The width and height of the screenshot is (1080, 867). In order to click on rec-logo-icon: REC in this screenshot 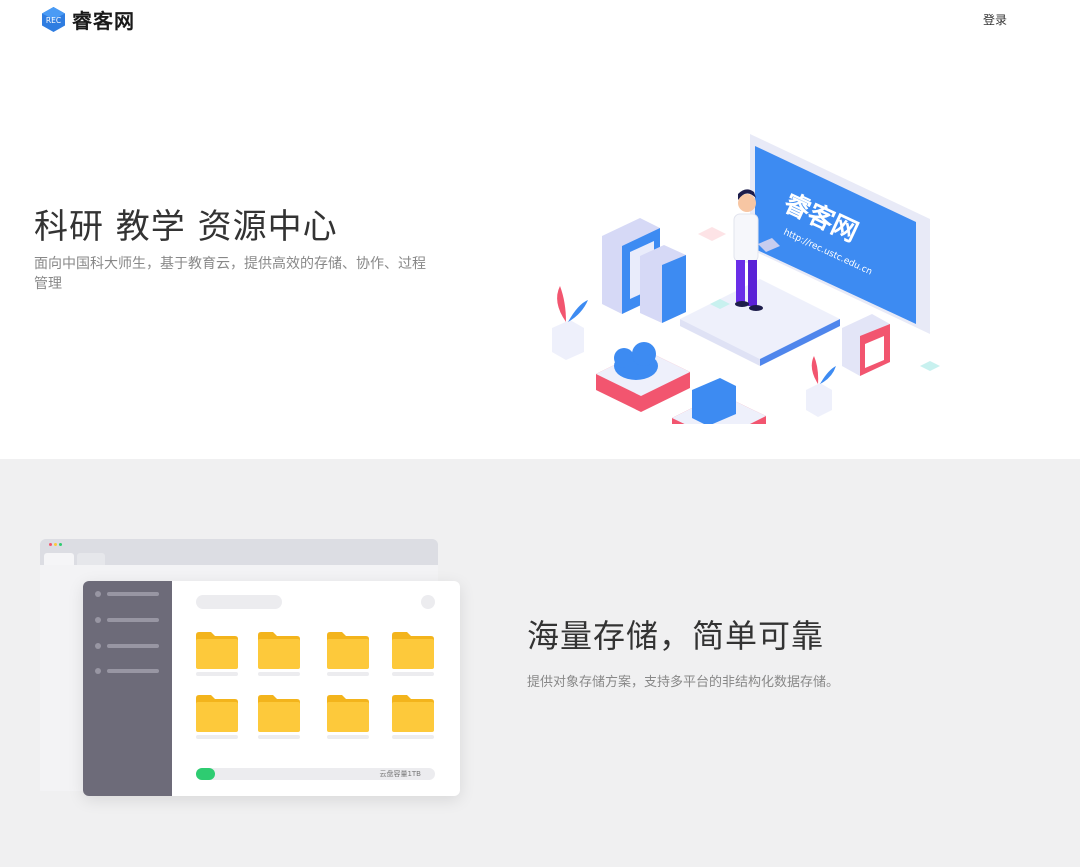, I will do `click(53, 19)`.